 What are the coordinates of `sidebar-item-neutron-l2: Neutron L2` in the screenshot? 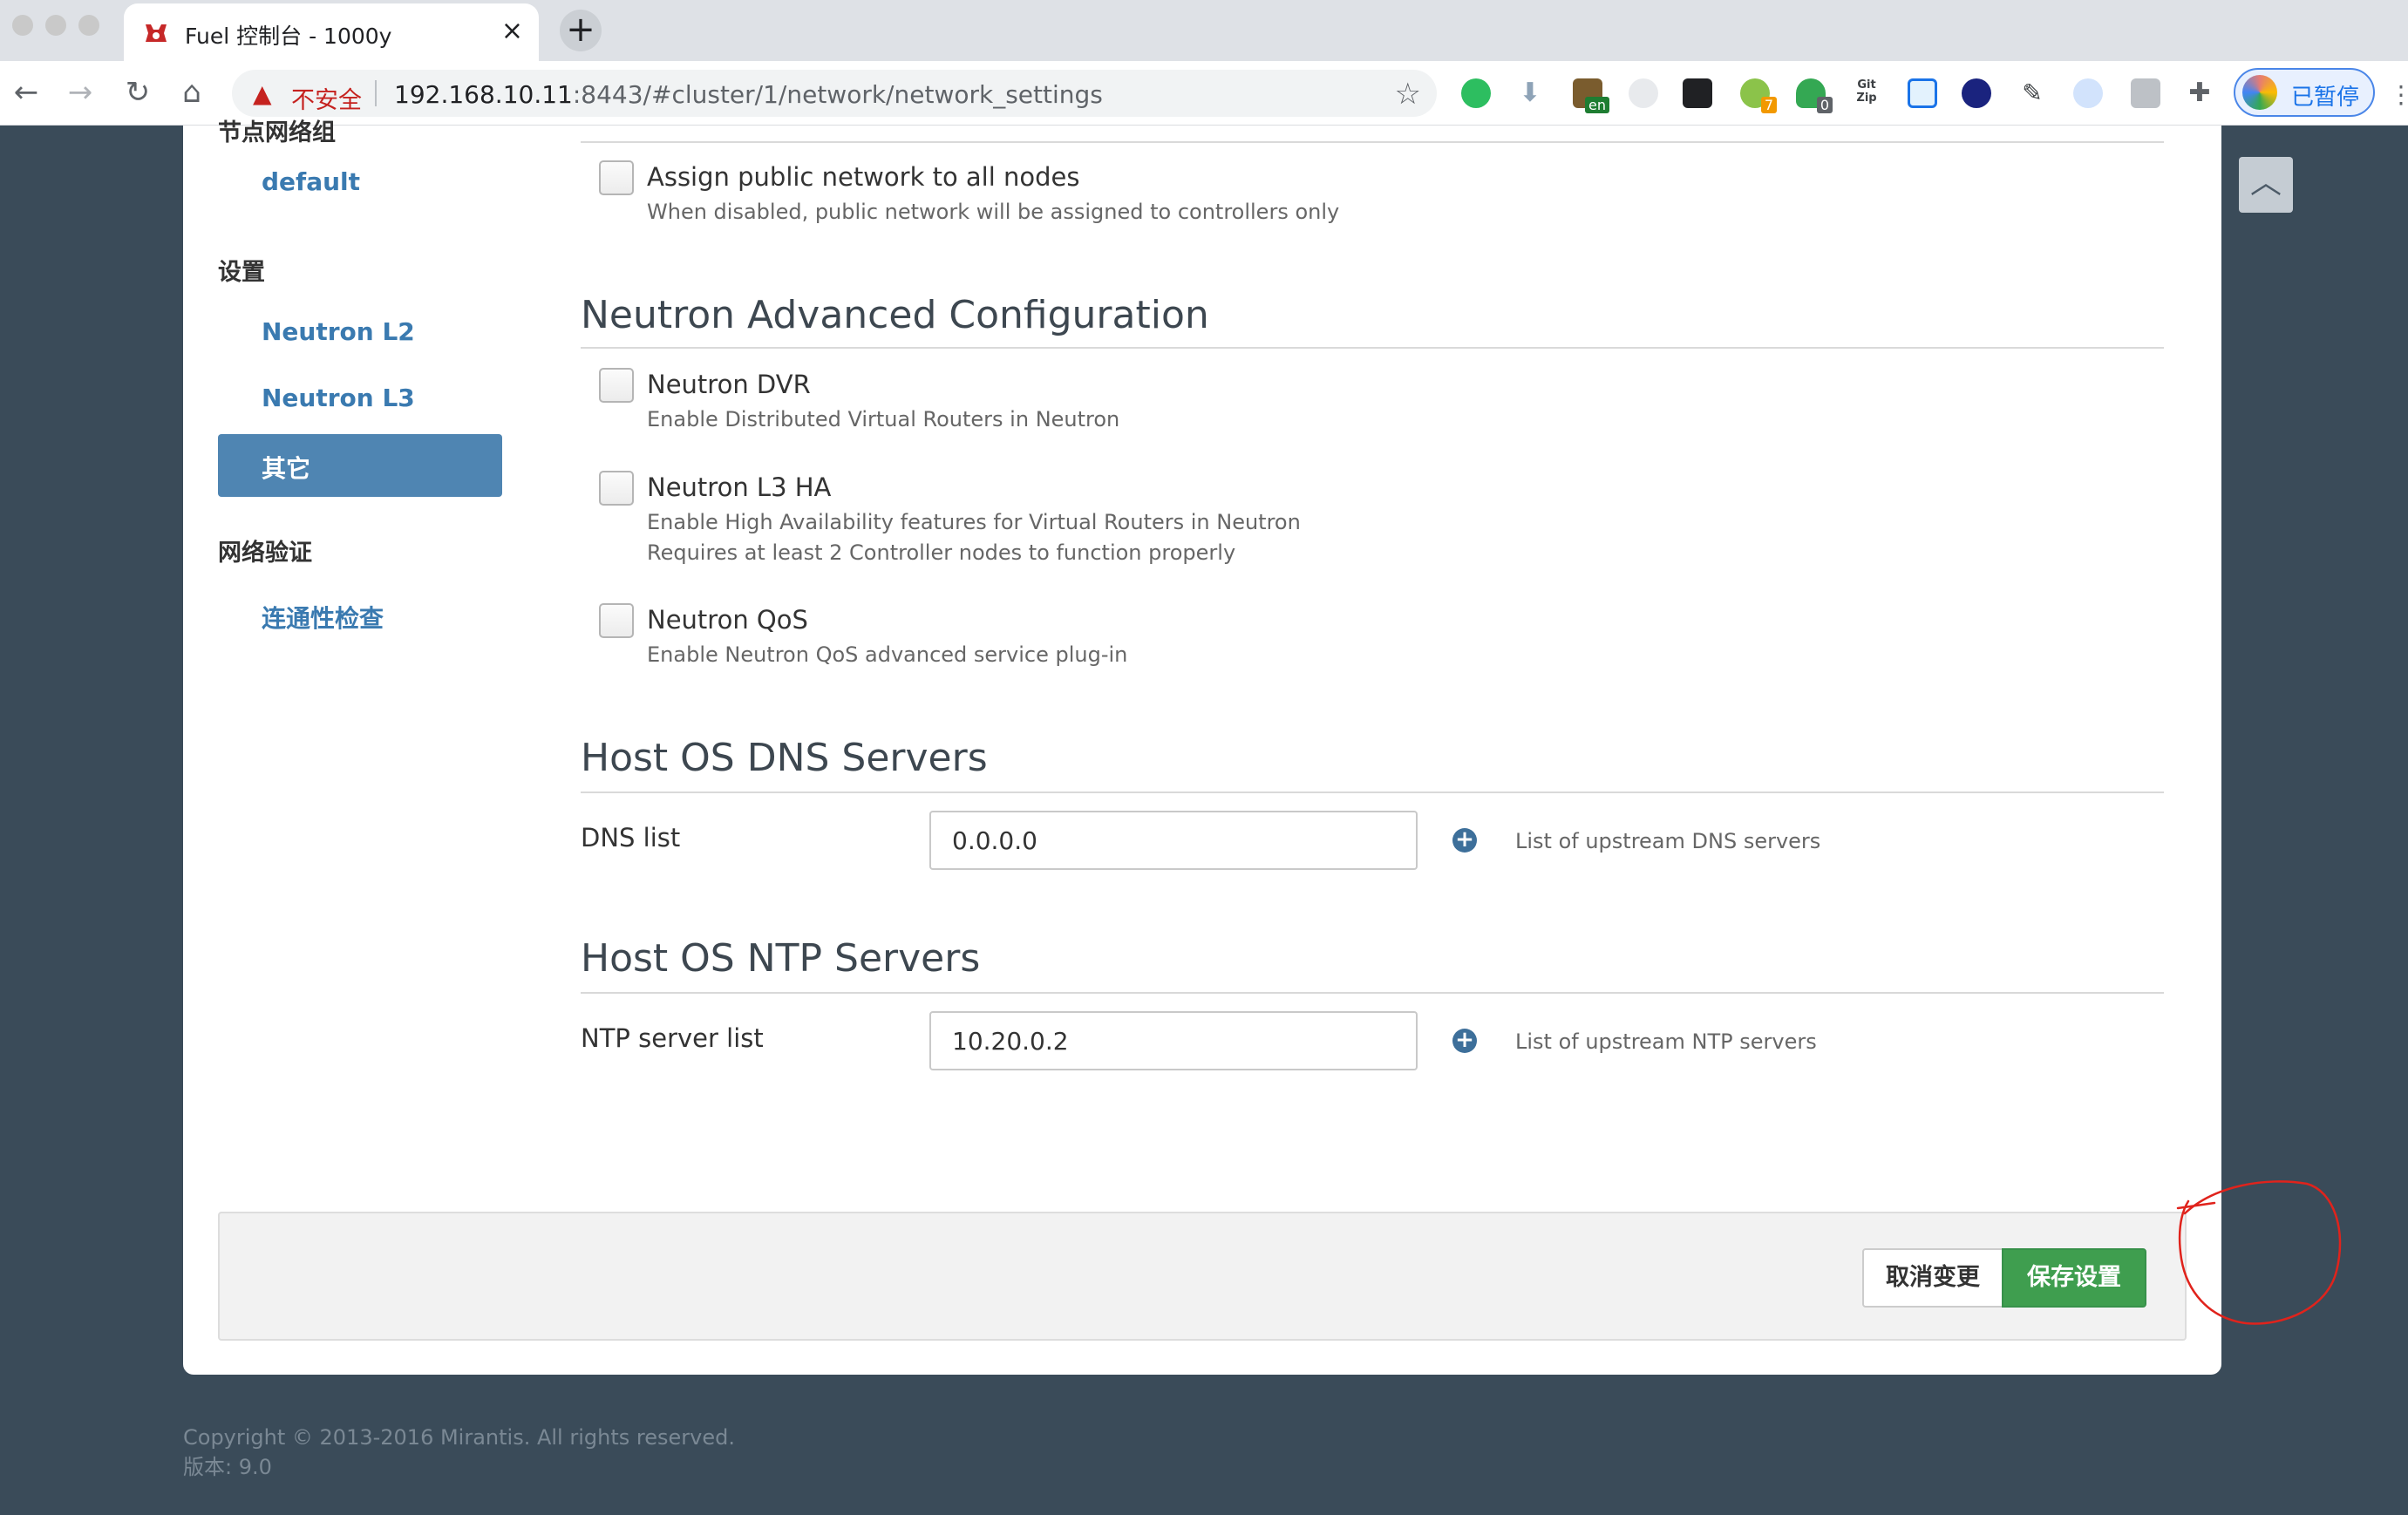 It's located at (338, 331).